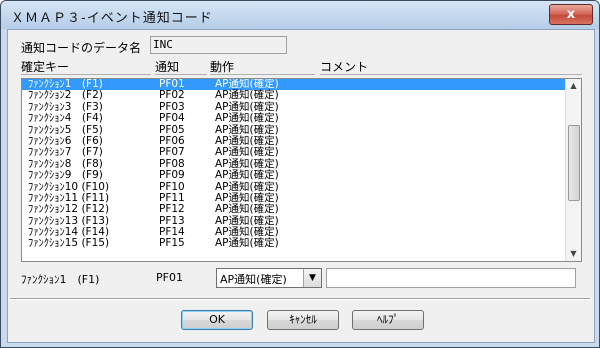 The width and height of the screenshot is (600, 348). What do you see at coordinates (303, 320) in the screenshot?
I see `cancel-button: ｷｬﾝｾﾙ` at bounding box center [303, 320].